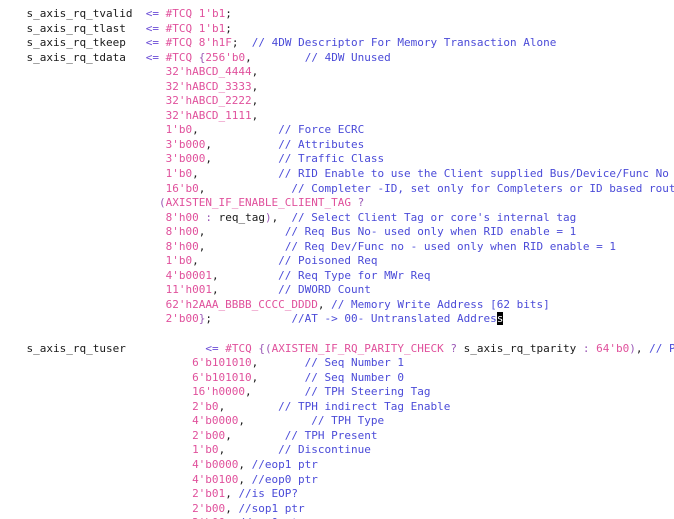  I want to click on code-line: 6'b101010, // Seq Number 1, so click(337, 363).